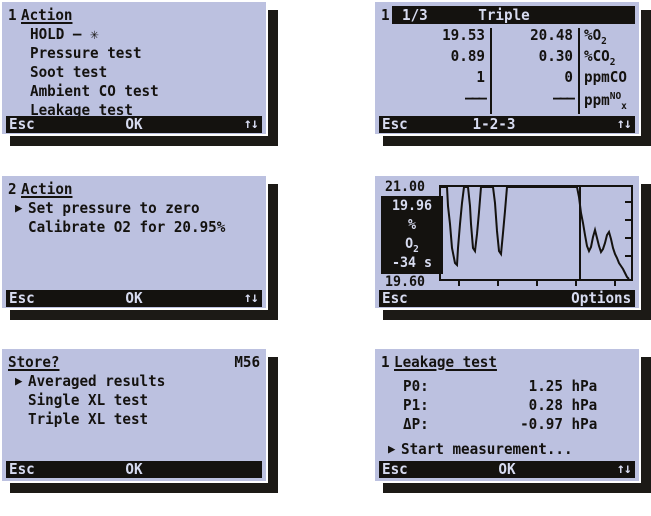 Image resolution: width=651 pixels, height=516 pixels. What do you see at coordinates (601, 298) in the screenshot?
I see `softkey-options: Options` at bounding box center [601, 298].